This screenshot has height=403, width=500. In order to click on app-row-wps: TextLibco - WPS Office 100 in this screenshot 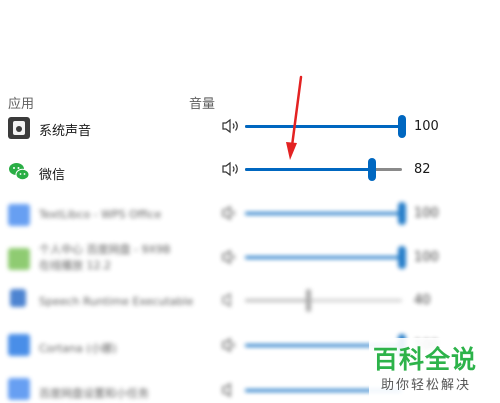, I will do `click(250, 214)`.